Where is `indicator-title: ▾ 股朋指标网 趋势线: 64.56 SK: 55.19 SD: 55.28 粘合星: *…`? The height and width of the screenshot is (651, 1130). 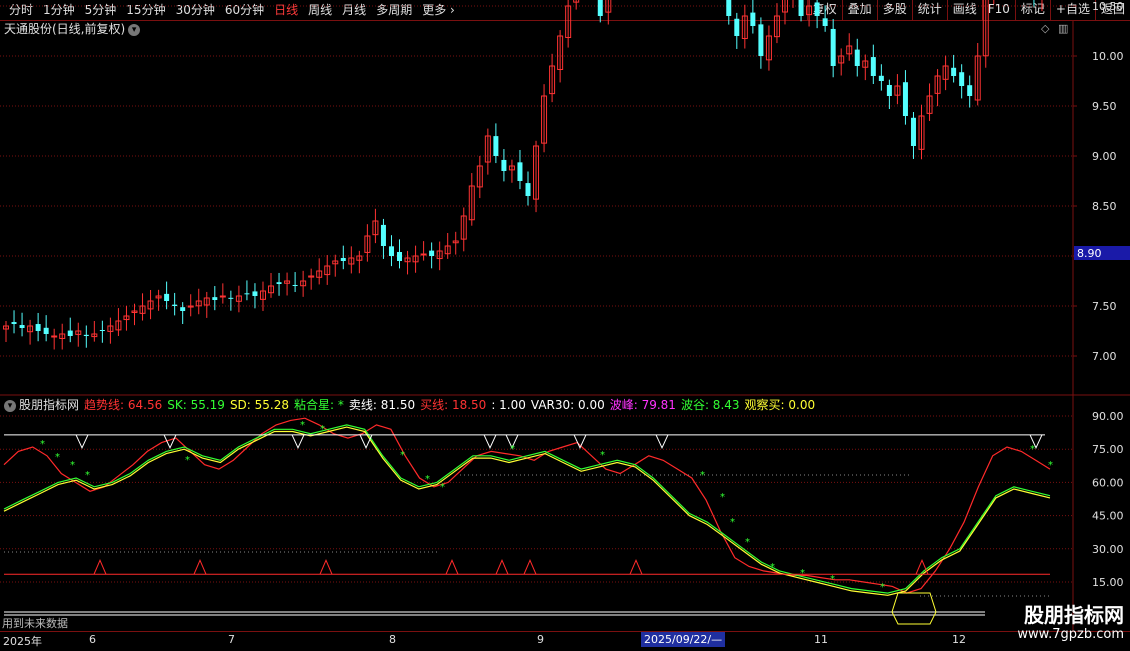
indicator-title: ▾ 股朋指标网 趋势线: 64.56 SK: 55.19 SD: 55.28 粘合星: *… is located at coordinates (414, 405).